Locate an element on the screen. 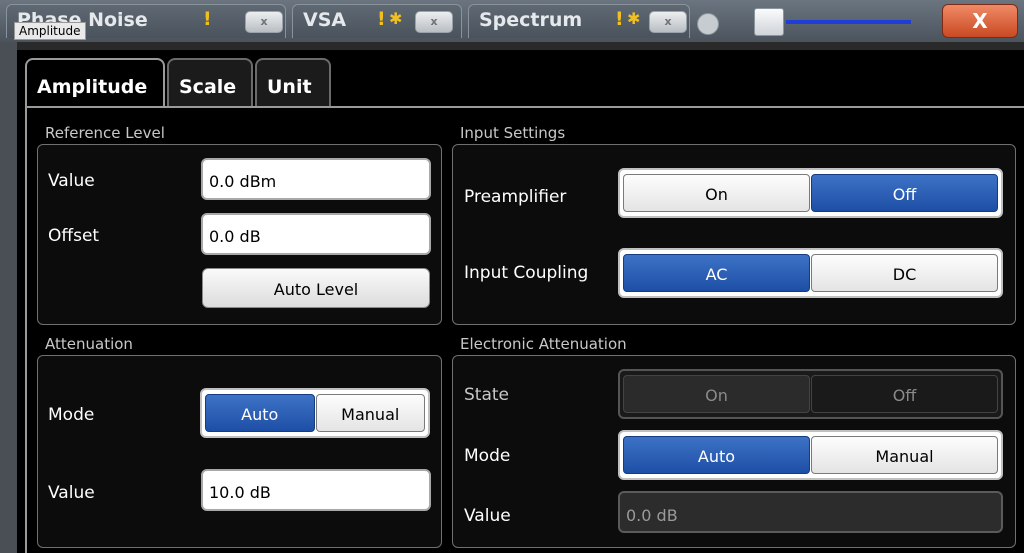 The height and width of the screenshot is (553, 1024). auto-level-label: Auto Level is located at coordinates (316, 289).